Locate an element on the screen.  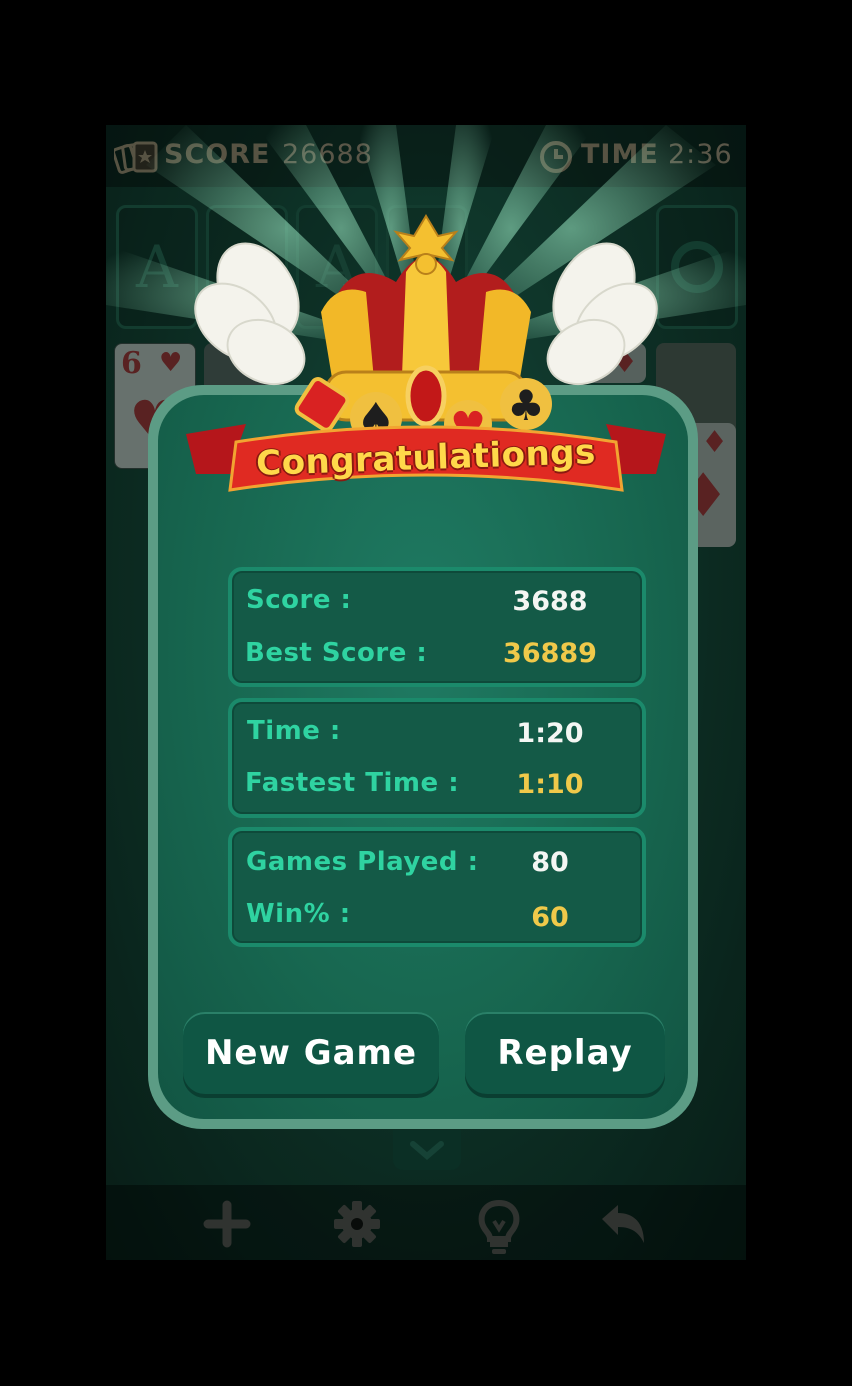
best-score-label: Best Score : is located at coordinates (336, 653).